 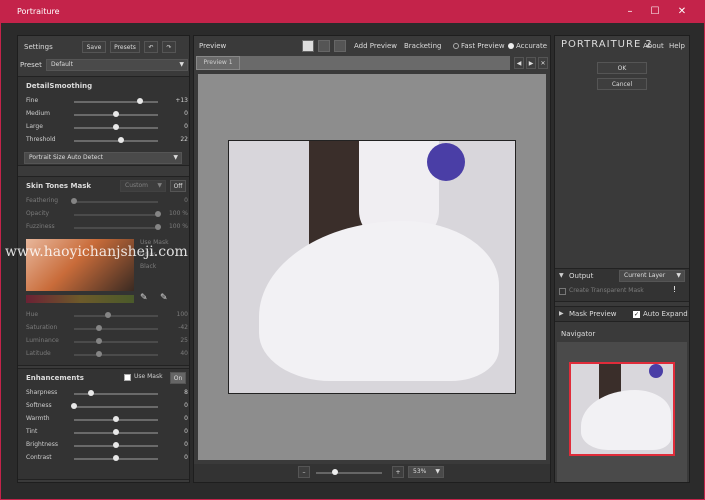 What do you see at coordinates (125, 47) in the screenshot?
I see `presets-button: Presets` at bounding box center [125, 47].